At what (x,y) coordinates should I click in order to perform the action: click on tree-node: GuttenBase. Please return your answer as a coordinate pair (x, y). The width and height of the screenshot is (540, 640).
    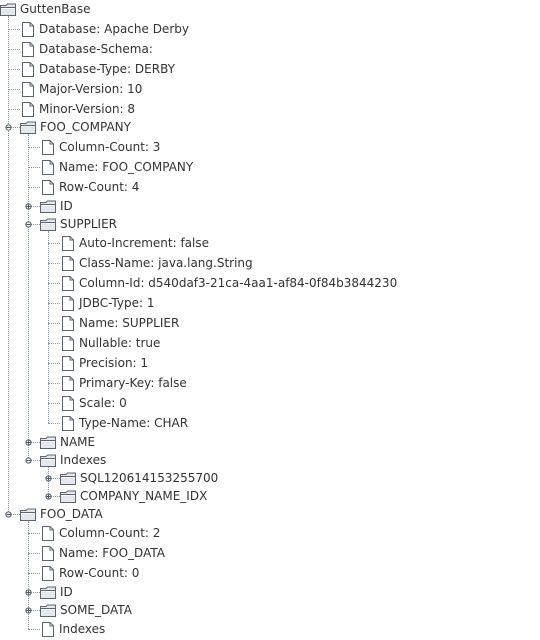
    Looking at the image, I should click on (45, 9).